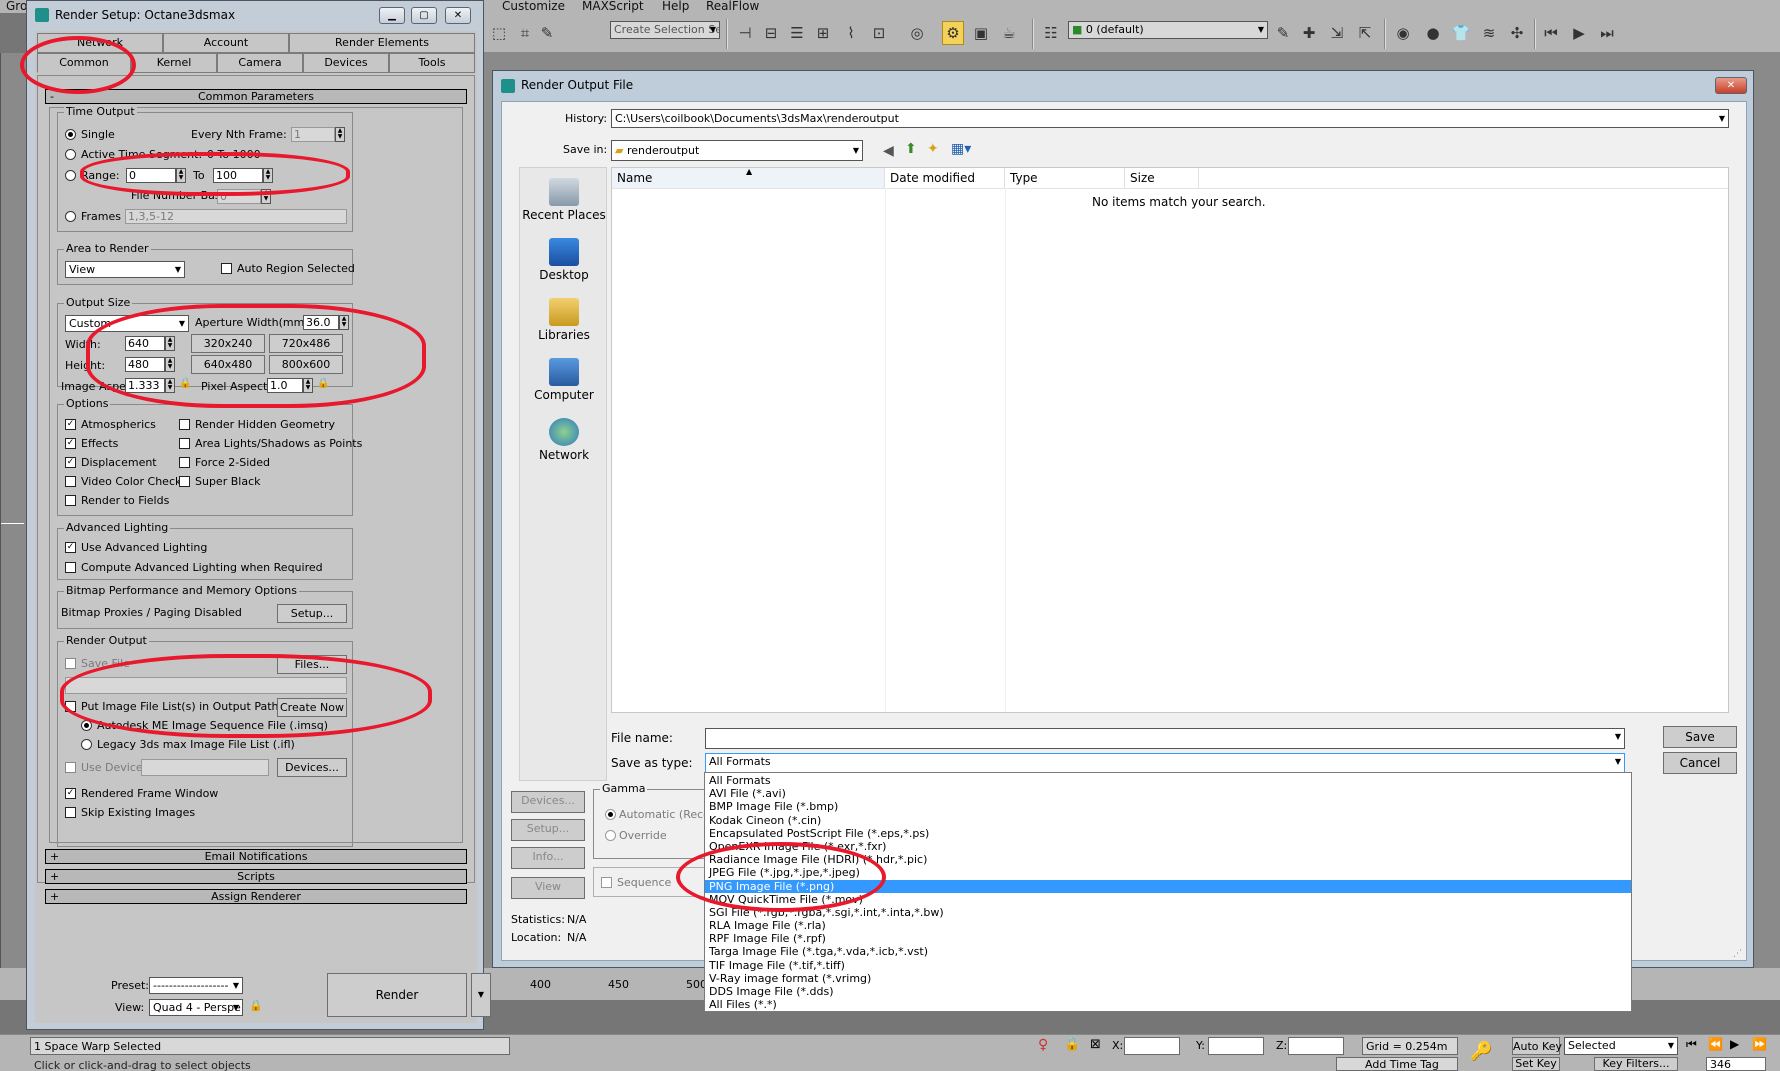 The width and height of the screenshot is (1780, 1071). I want to click on new-folder-icon: ✦, so click(933, 149).